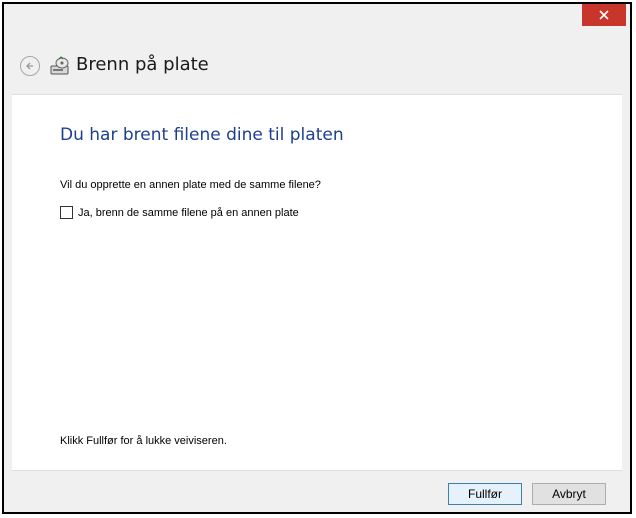 Image resolution: width=636 pixels, height=518 pixels. What do you see at coordinates (66, 212) in the screenshot?
I see `burn-again-checkbox` at bounding box center [66, 212].